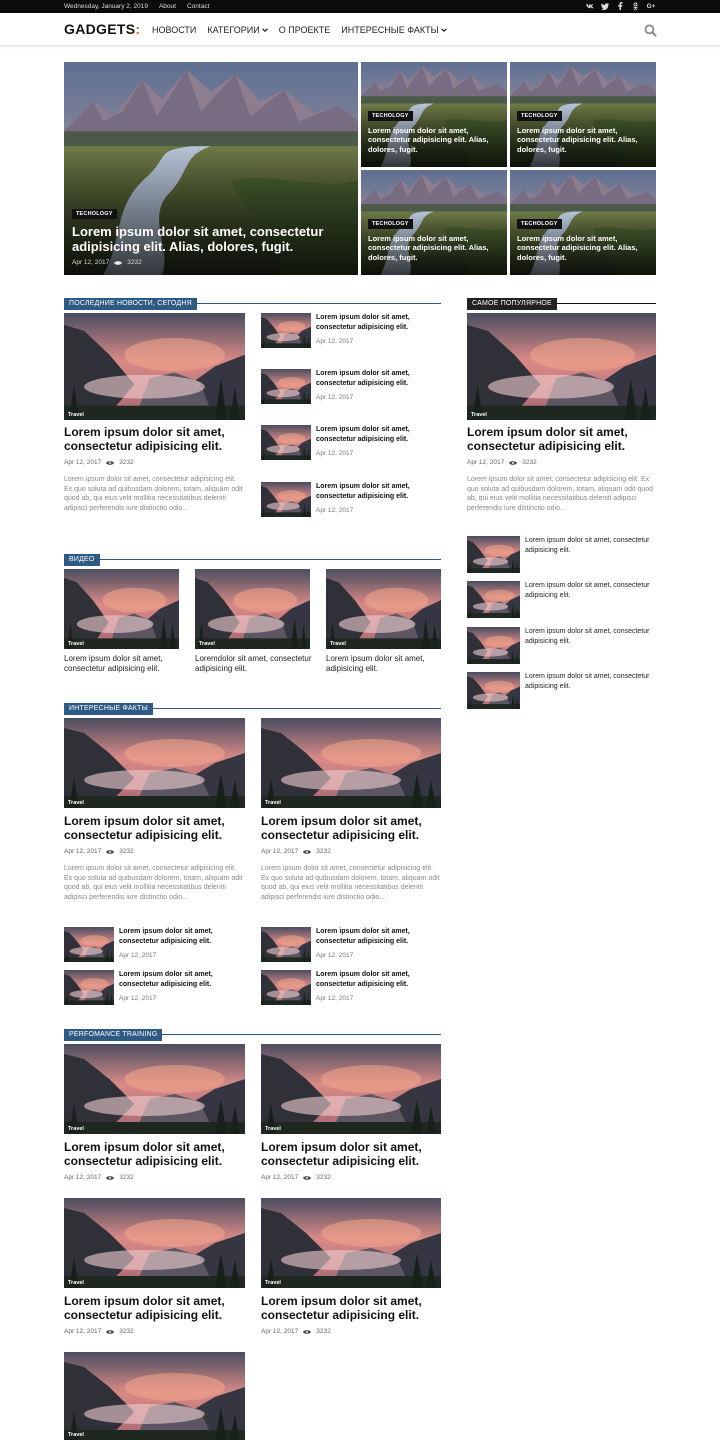 This screenshot has width=720, height=1440. What do you see at coordinates (605, 6) in the screenshot?
I see `twitter-icon` at bounding box center [605, 6].